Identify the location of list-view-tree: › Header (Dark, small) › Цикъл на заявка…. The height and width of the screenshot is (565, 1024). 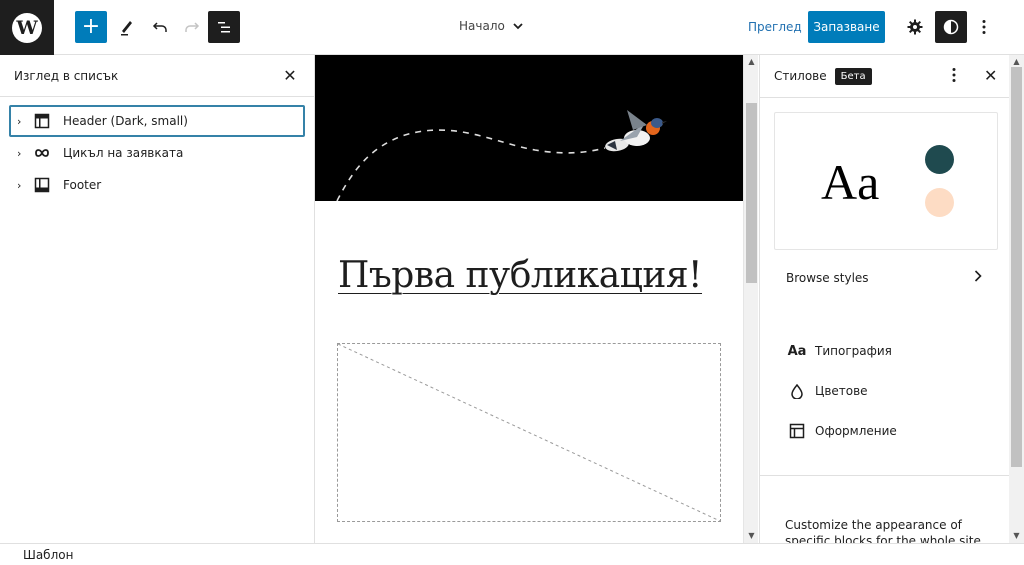
(157, 149).